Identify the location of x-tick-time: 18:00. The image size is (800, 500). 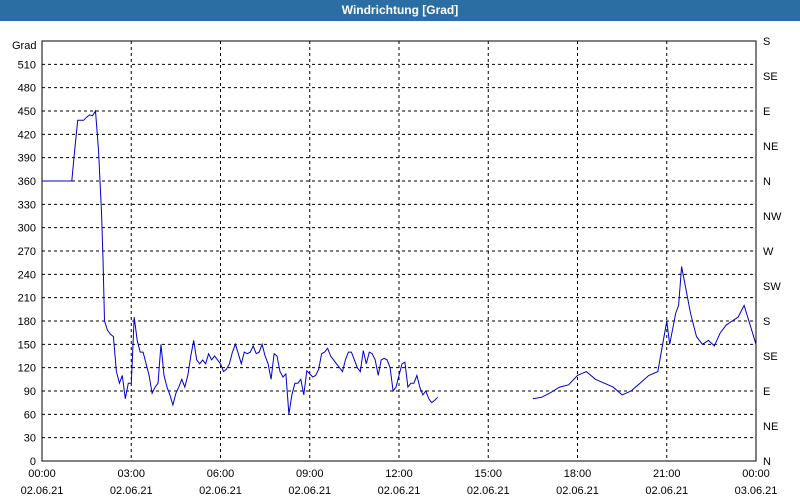
(578, 474).